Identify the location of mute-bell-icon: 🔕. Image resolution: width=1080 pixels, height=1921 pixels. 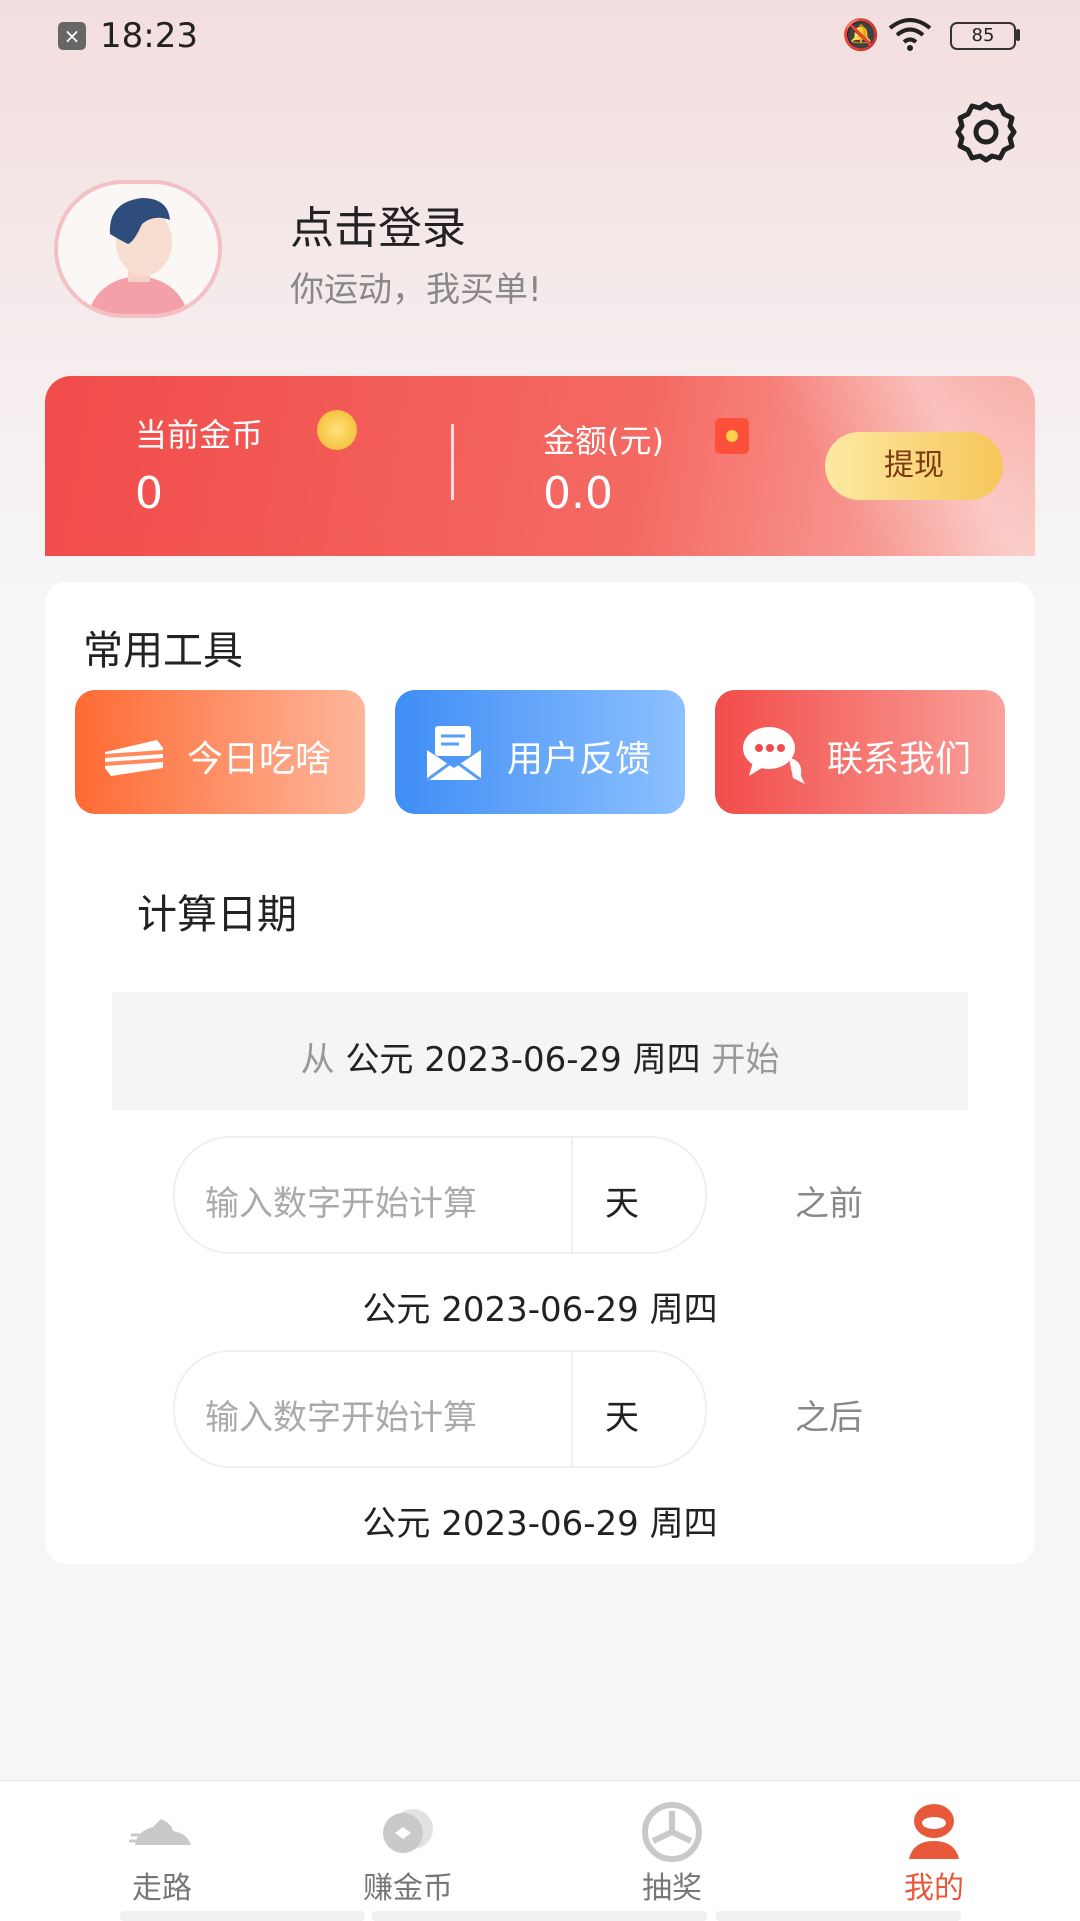
(861, 35).